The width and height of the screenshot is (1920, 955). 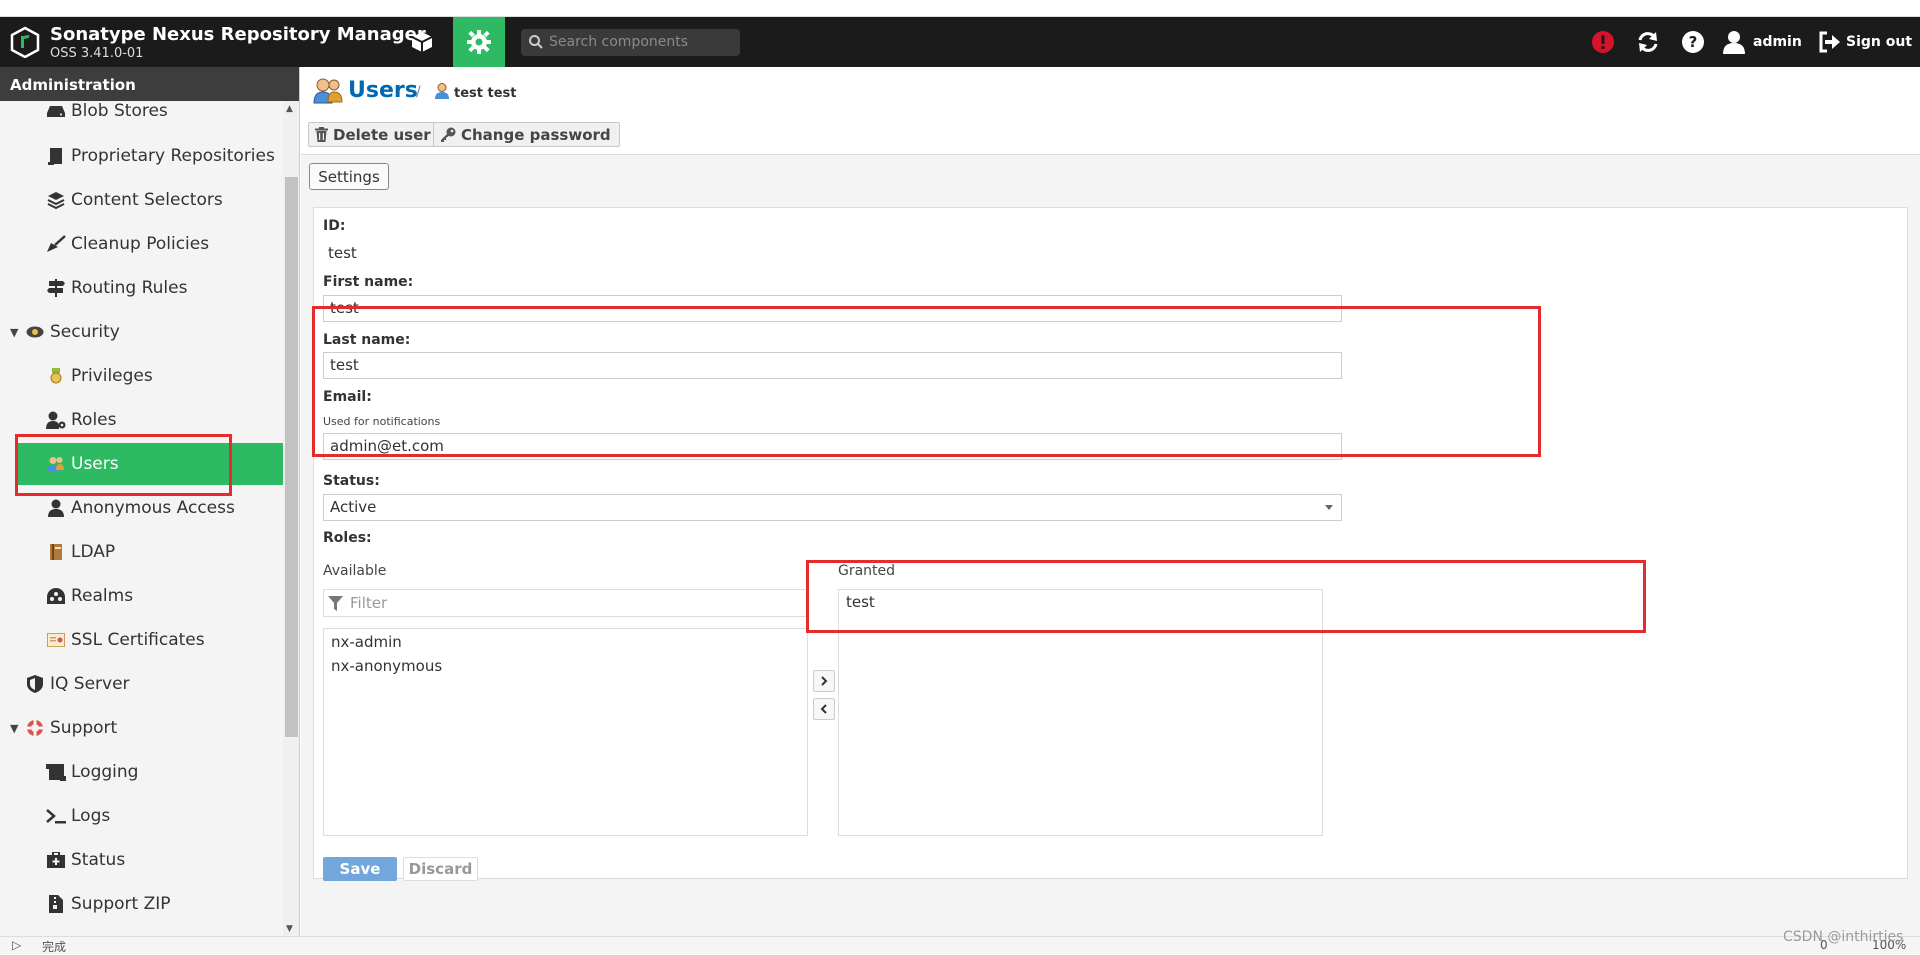 What do you see at coordinates (1329, 507) in the screenshot?
I see `chevron-down-icon` at bounding box center [1329, 507].